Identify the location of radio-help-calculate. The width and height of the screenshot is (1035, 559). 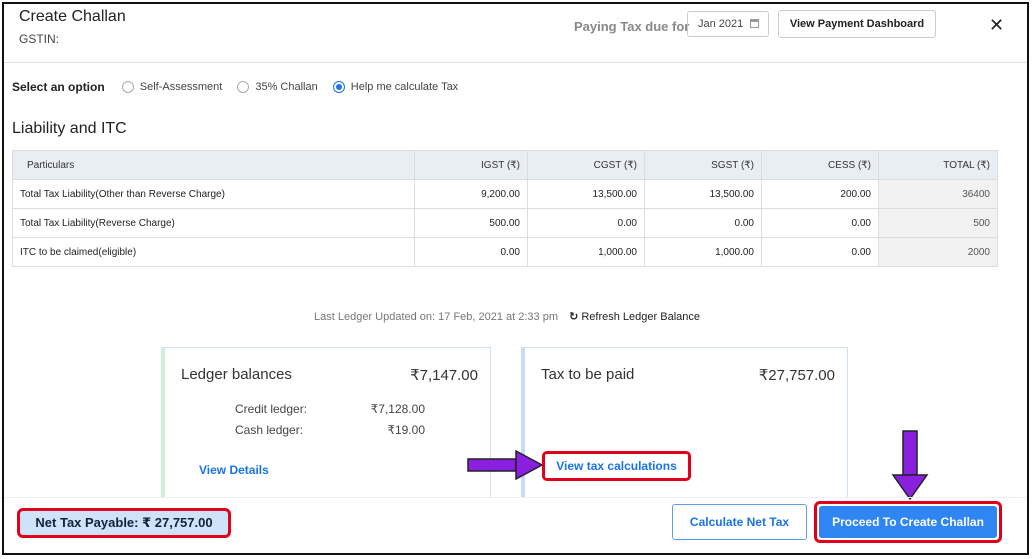
(338, 87).